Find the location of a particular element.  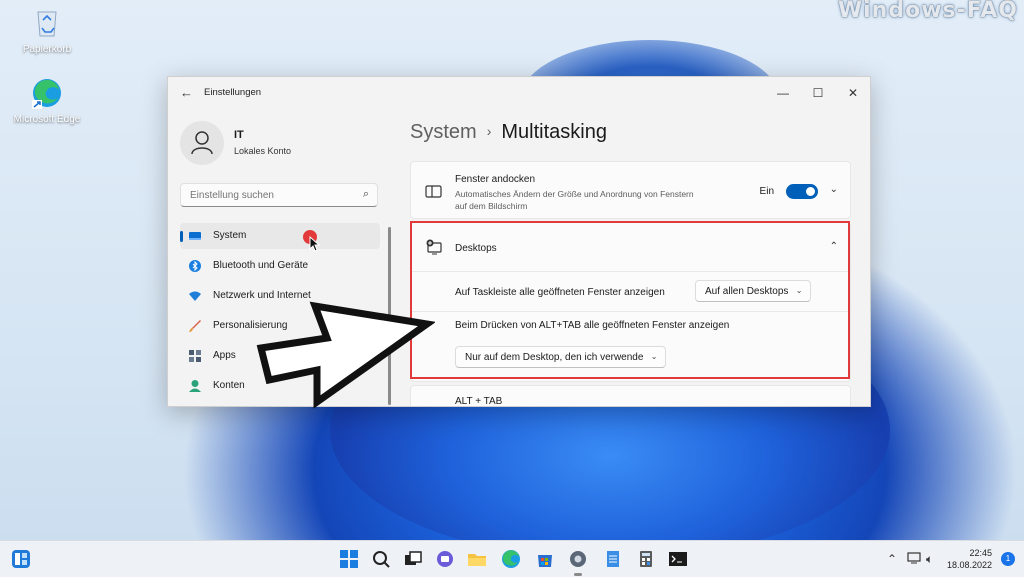

window-title: Einstellungen is located at coordinates (233, 92).